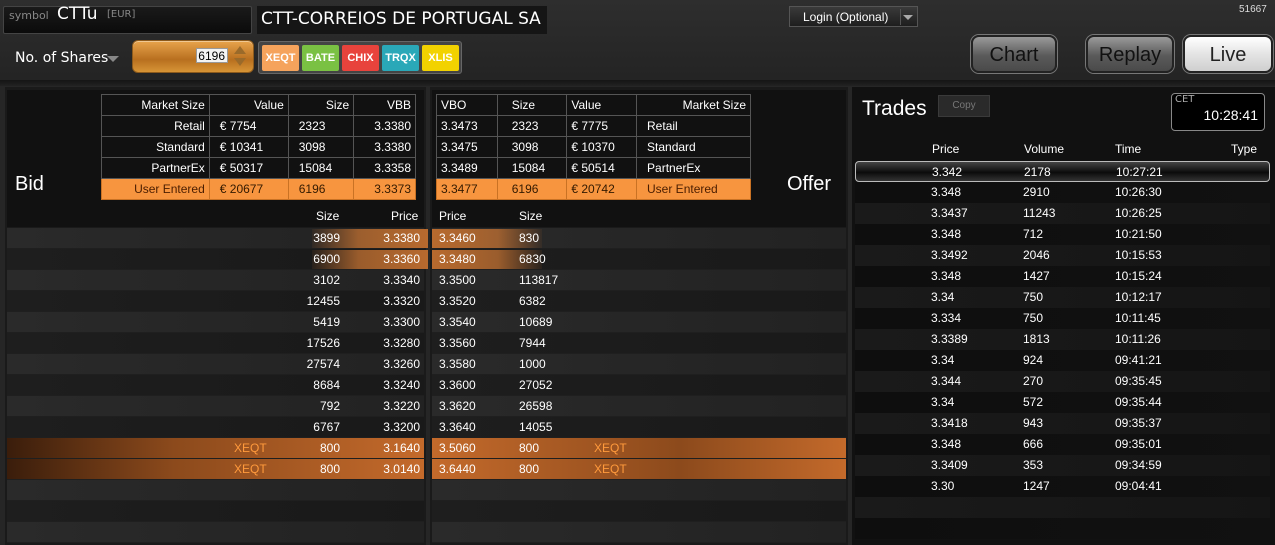 The image size is (1275, 545). I want to click on trade-row: 3.34 924 09:41:21, so click(1062, 360).